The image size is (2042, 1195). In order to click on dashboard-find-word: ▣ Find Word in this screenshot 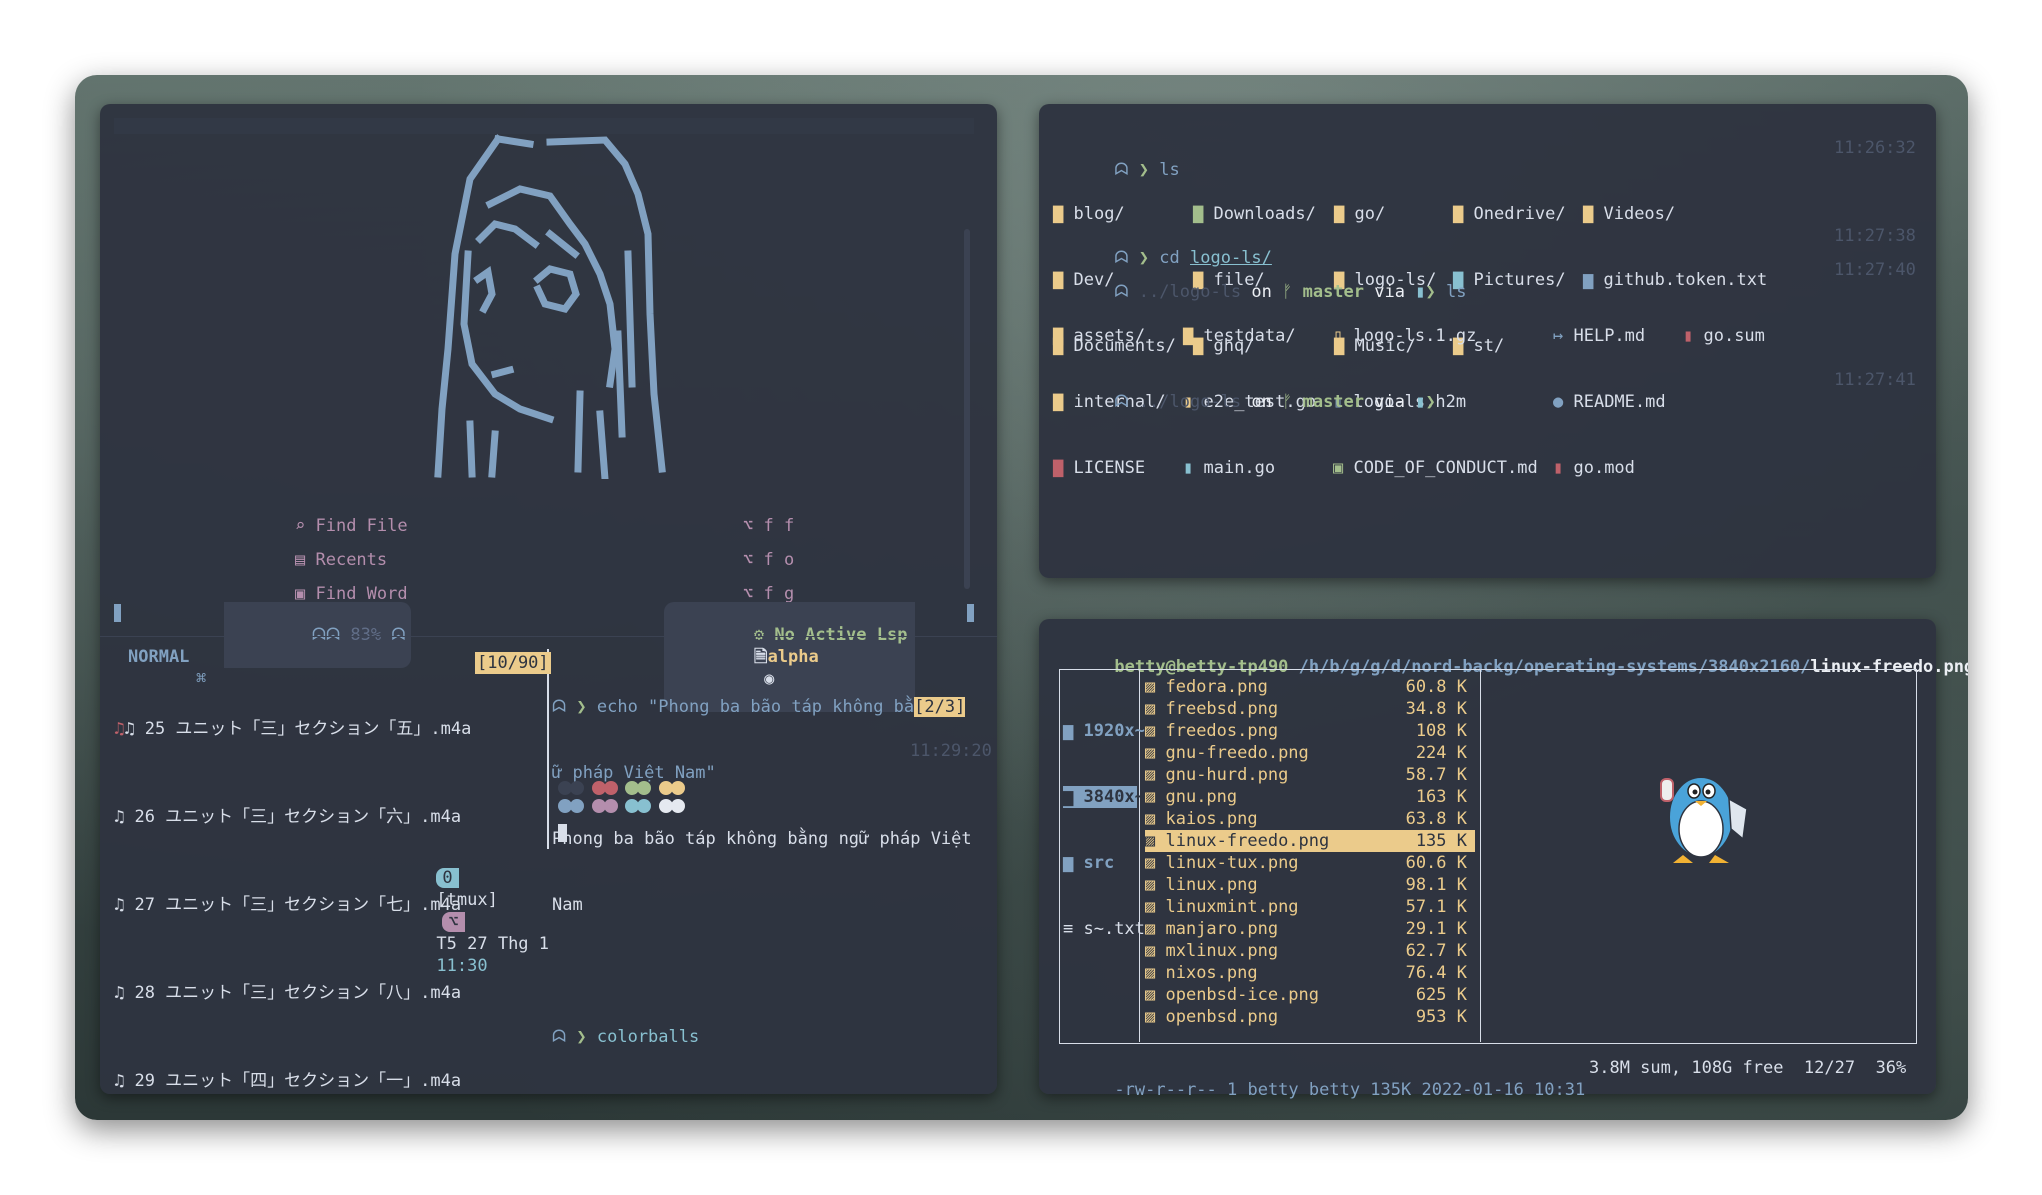, I will do `click(351, 594)`.